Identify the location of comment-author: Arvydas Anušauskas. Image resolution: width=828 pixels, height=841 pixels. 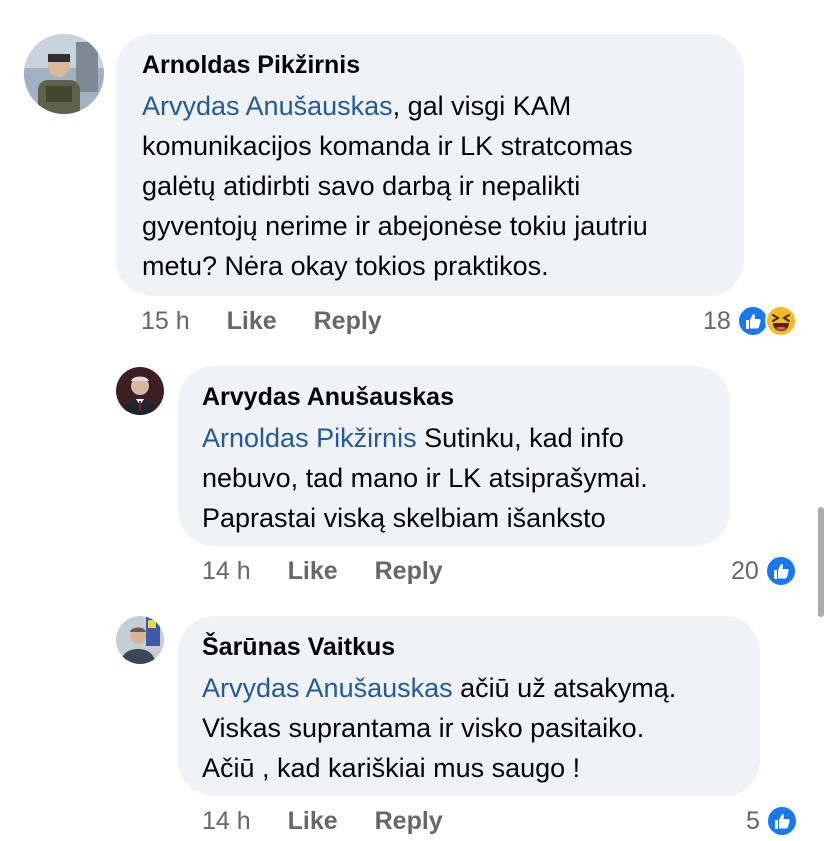
(454, 397).